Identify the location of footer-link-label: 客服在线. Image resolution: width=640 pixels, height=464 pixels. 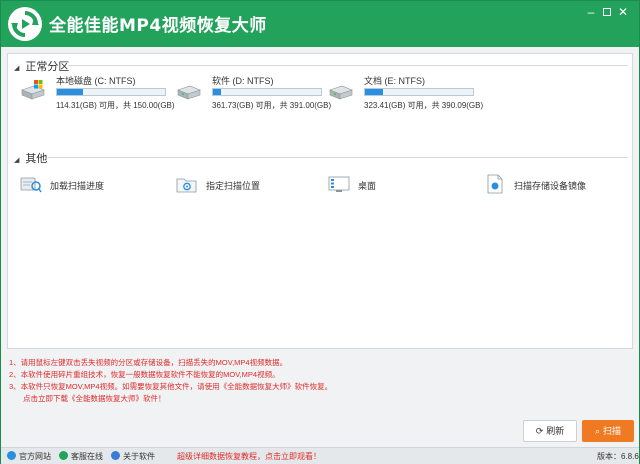
(87, 456).